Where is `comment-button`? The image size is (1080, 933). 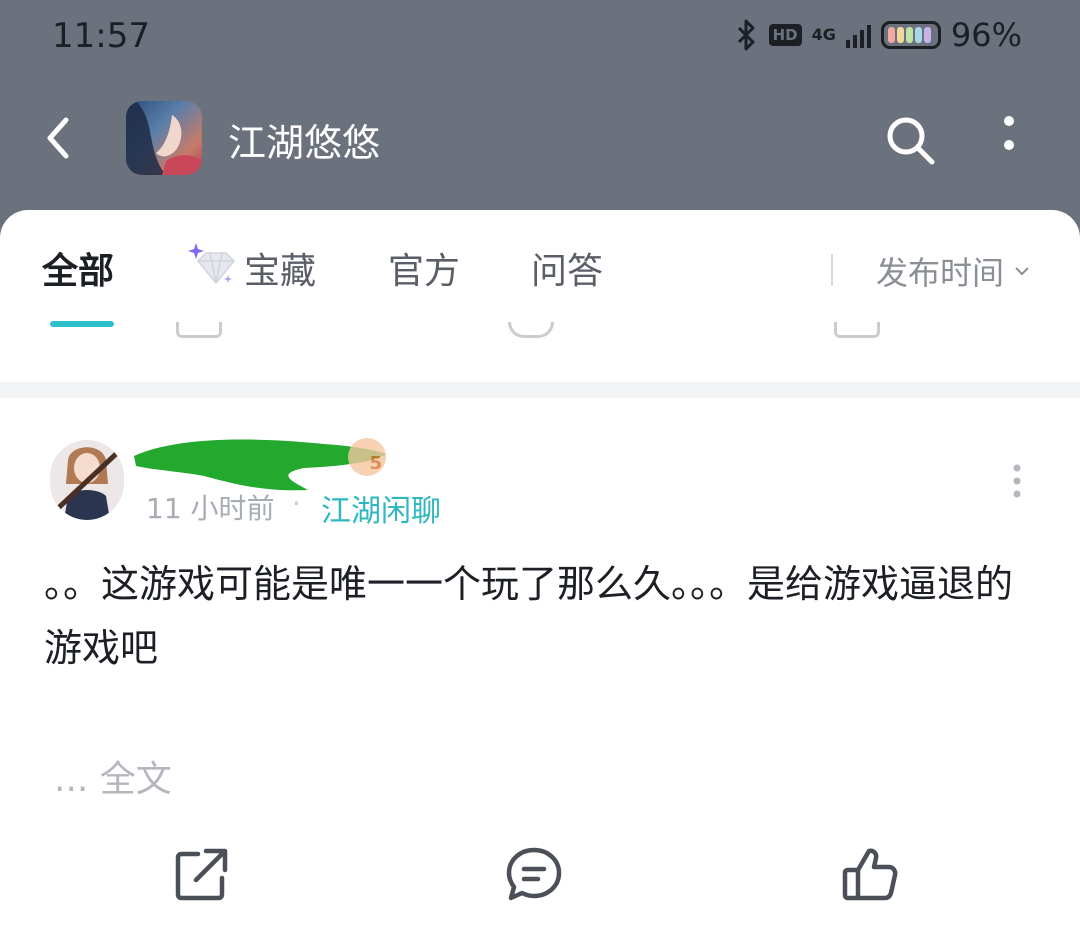
comment-button is located at coordinates (534, 874).